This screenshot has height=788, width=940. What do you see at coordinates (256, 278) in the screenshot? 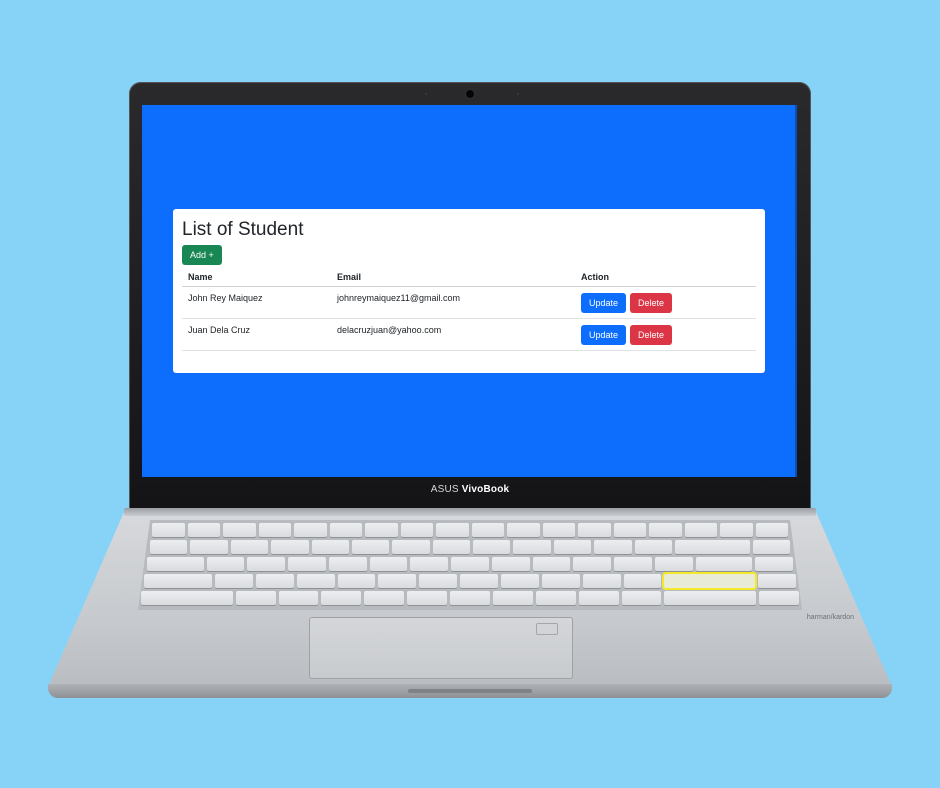
I see `column-header-name: Name` at bounding box center [256, 278].